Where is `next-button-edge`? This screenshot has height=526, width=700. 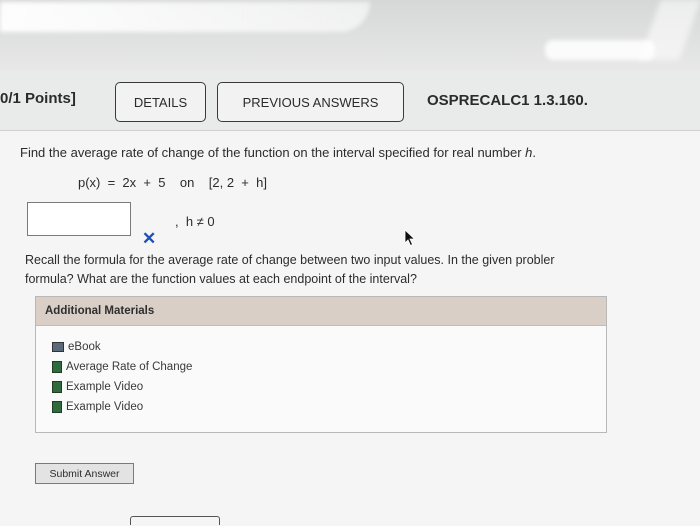 next-button-edge is located at coordinates (175, 520).